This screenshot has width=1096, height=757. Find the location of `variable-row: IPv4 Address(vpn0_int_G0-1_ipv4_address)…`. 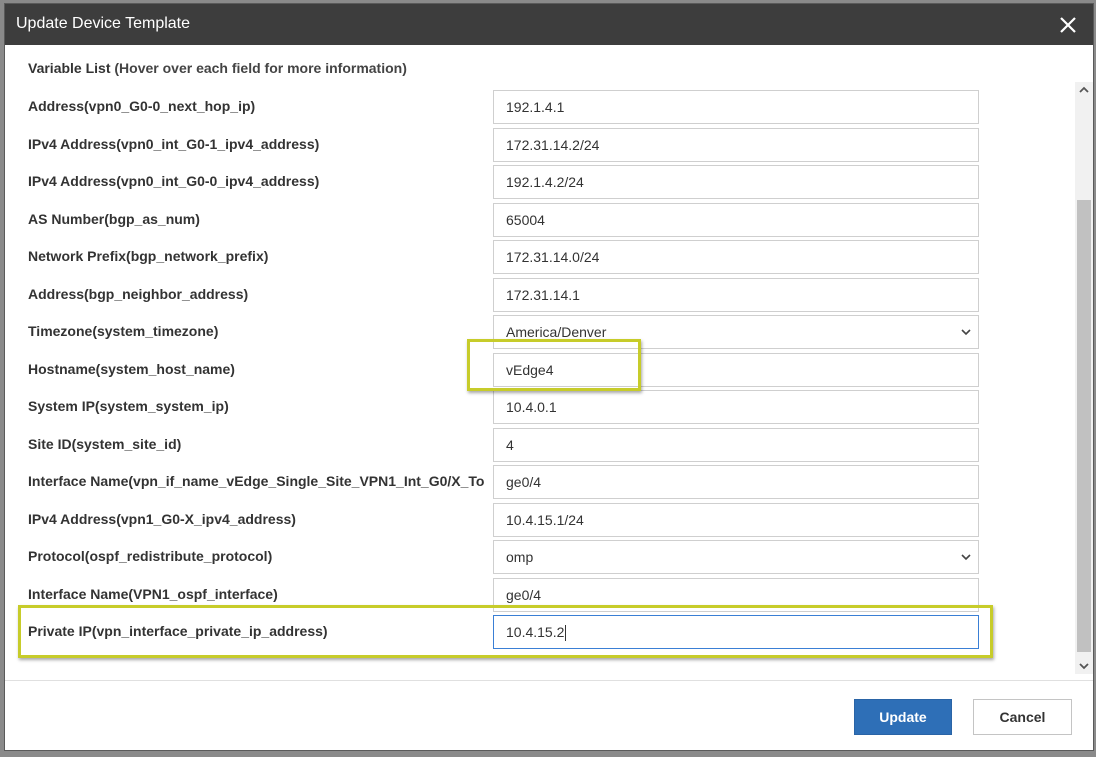

variable-row: IPv4 Address(vpn0_int_G0-1_ipv4_address)… is located at coordinates (539, 144).